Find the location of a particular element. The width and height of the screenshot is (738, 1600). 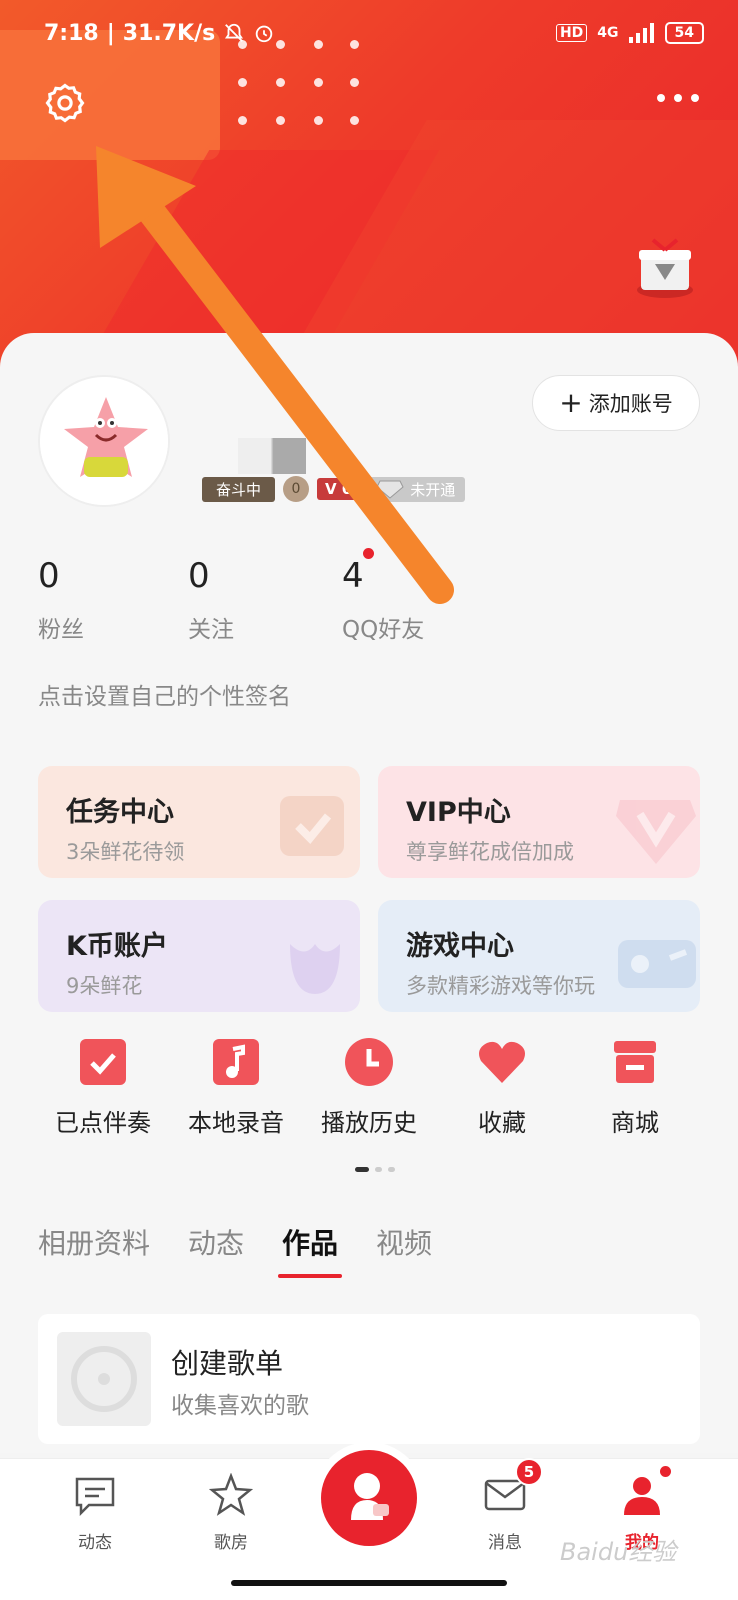

person-icon is located at coordinates (642, 1496).